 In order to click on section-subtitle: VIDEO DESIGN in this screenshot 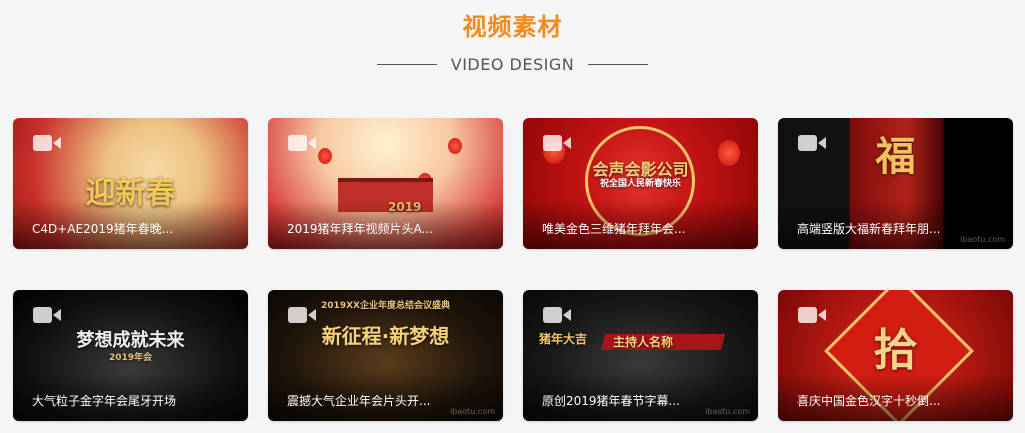, I will do `click(512, 64)`.